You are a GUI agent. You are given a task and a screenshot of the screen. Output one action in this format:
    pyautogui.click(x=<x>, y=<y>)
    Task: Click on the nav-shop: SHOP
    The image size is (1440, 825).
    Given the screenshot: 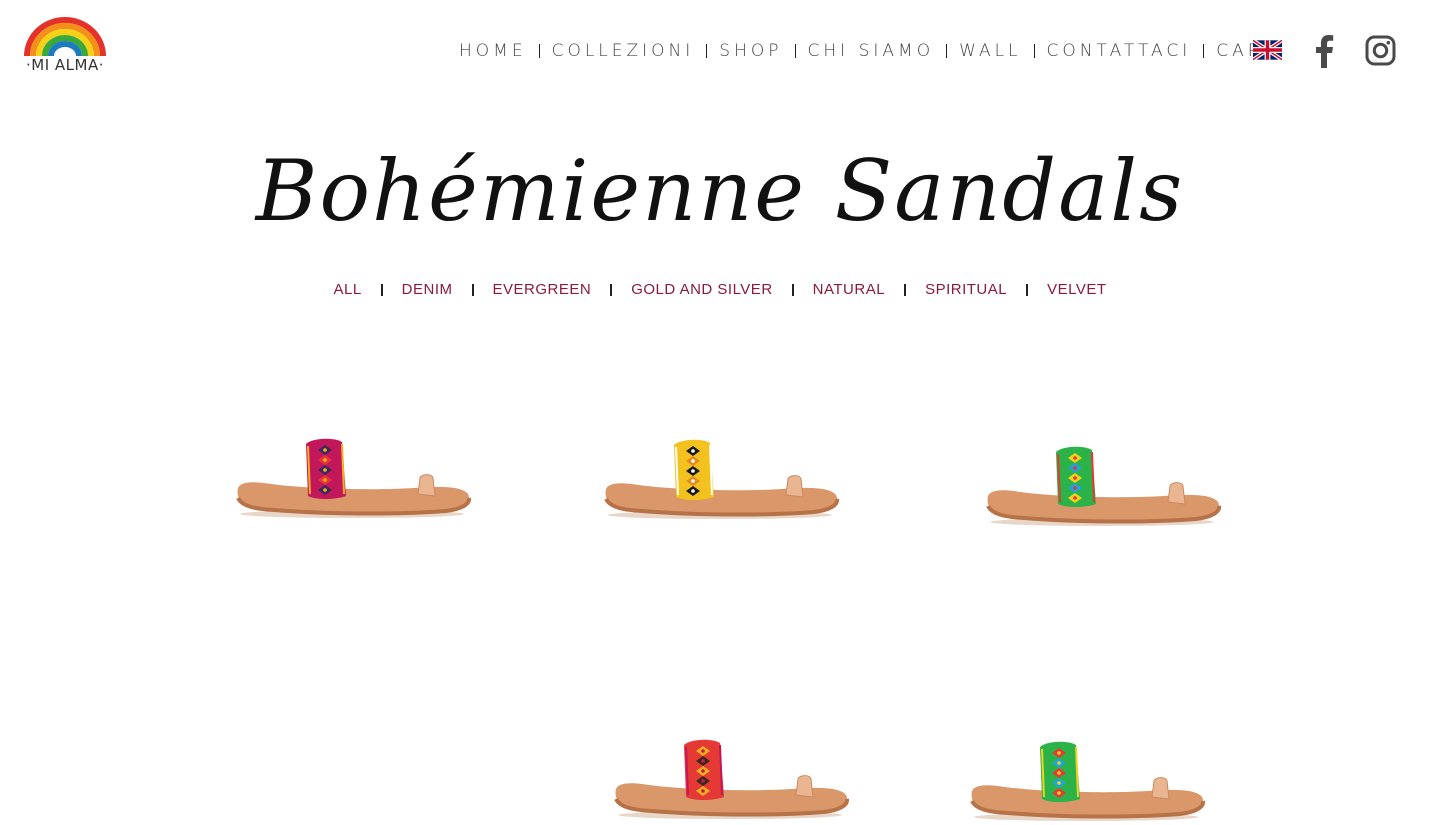 What is the action you would take?
    pyautogui.click(x=750, y=51)
    